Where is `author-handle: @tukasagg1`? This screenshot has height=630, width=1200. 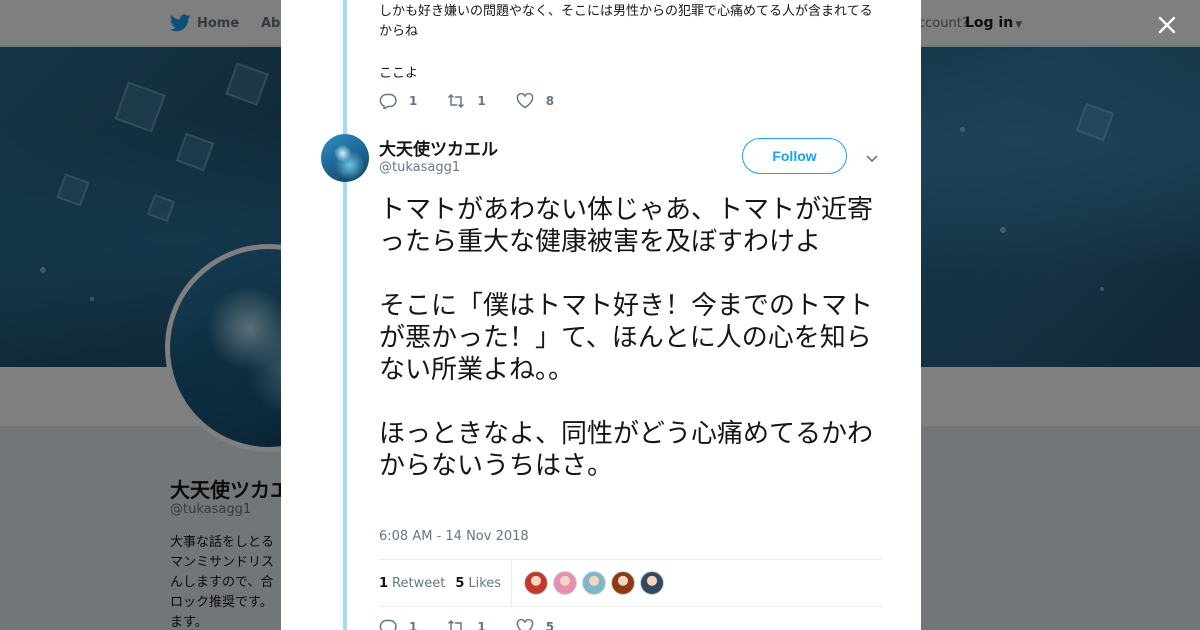
author-handle: @tukasagg1 is located at coordinates (419, 167).